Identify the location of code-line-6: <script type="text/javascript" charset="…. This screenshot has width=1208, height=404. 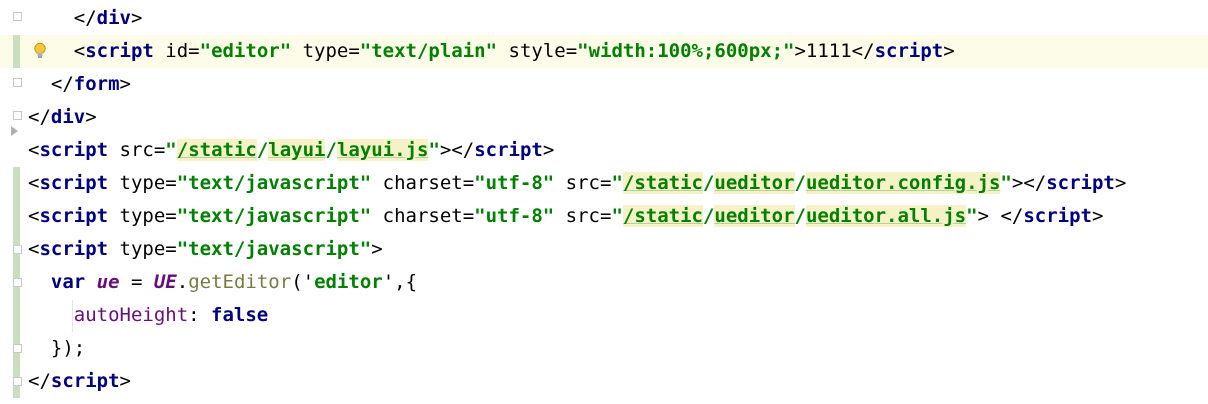
(604, 183).